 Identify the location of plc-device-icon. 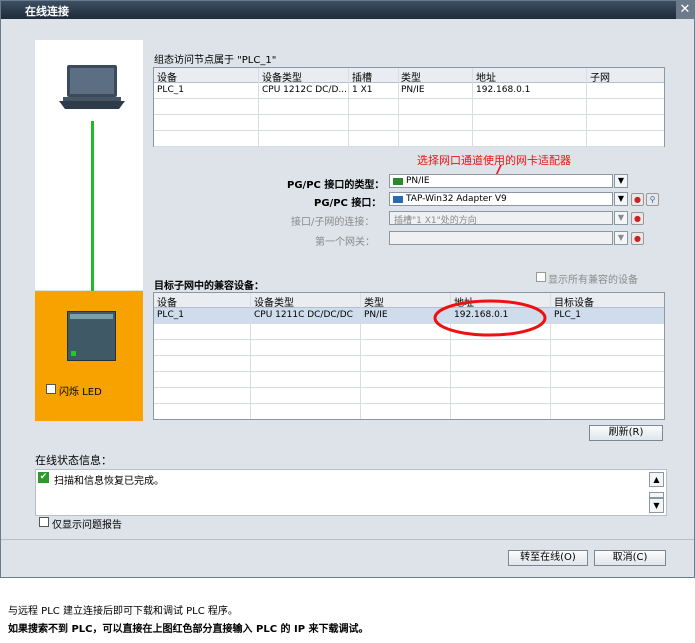
(91, 336).